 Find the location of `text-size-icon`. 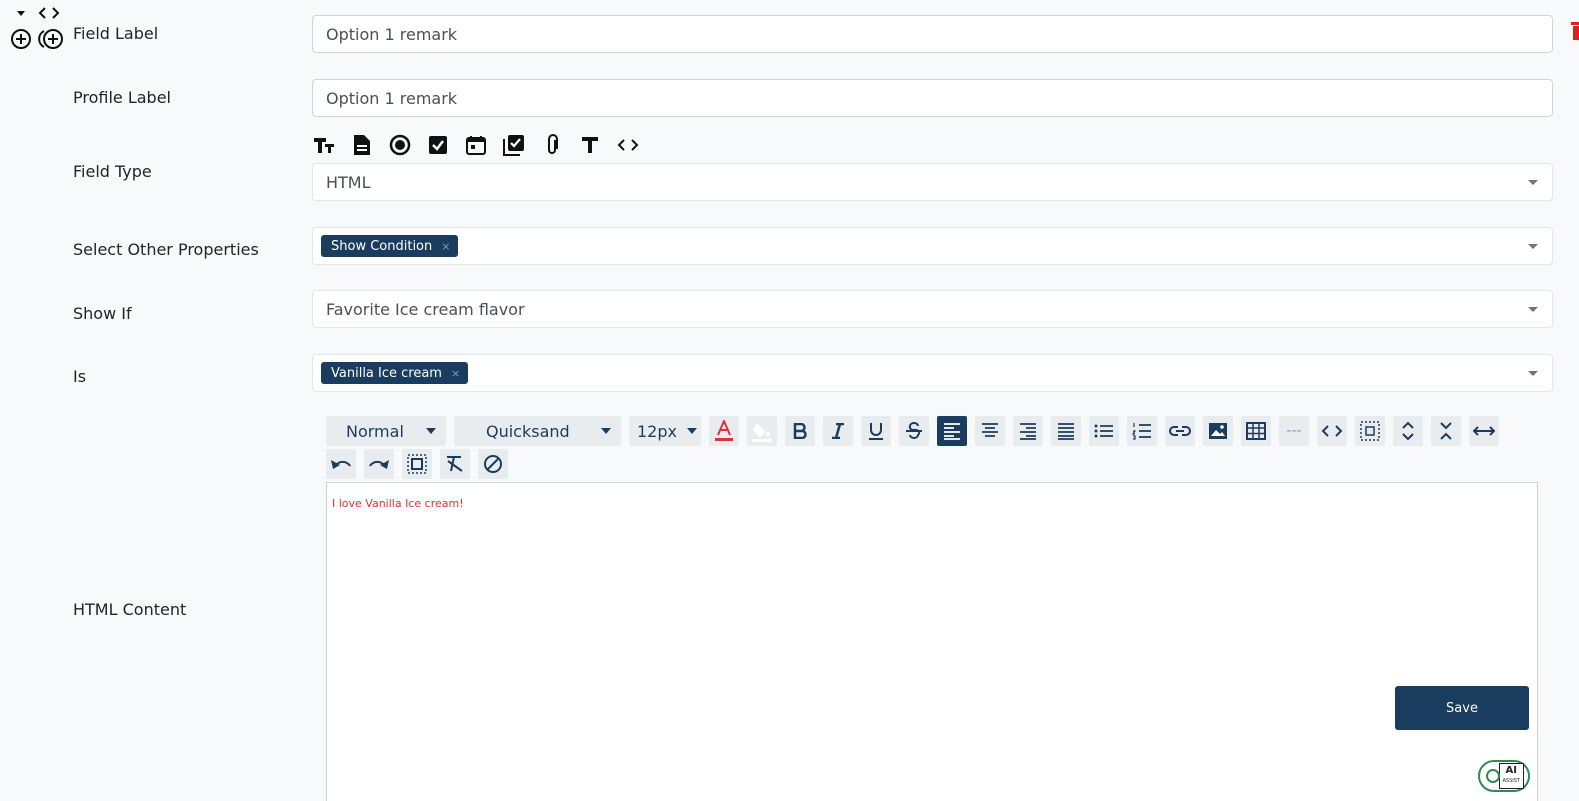

text-size-icon is located at coordinates (324, 145).